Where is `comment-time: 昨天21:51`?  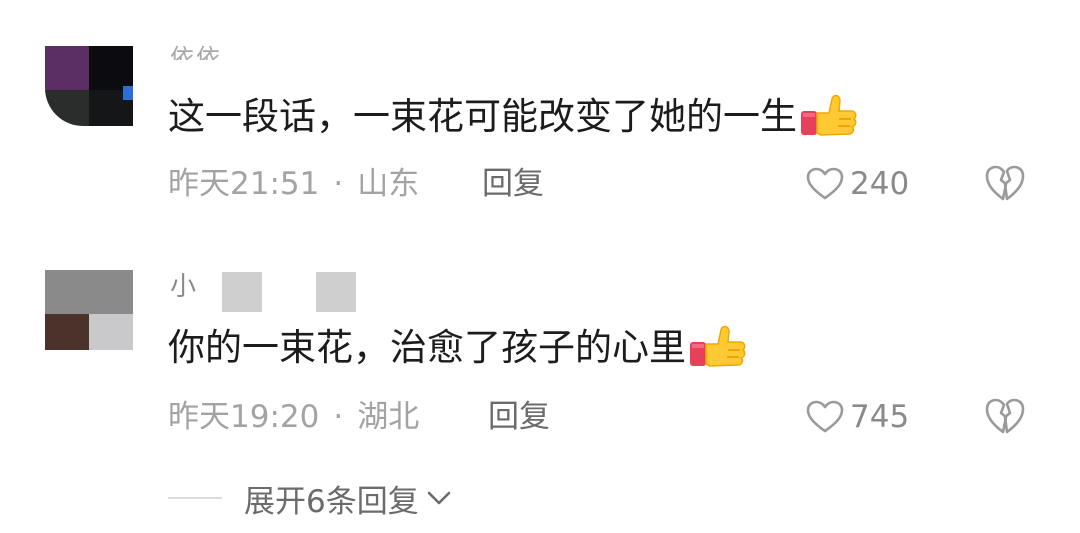
comment-time: 昨天21:51 is located at coordinates (244, 184).